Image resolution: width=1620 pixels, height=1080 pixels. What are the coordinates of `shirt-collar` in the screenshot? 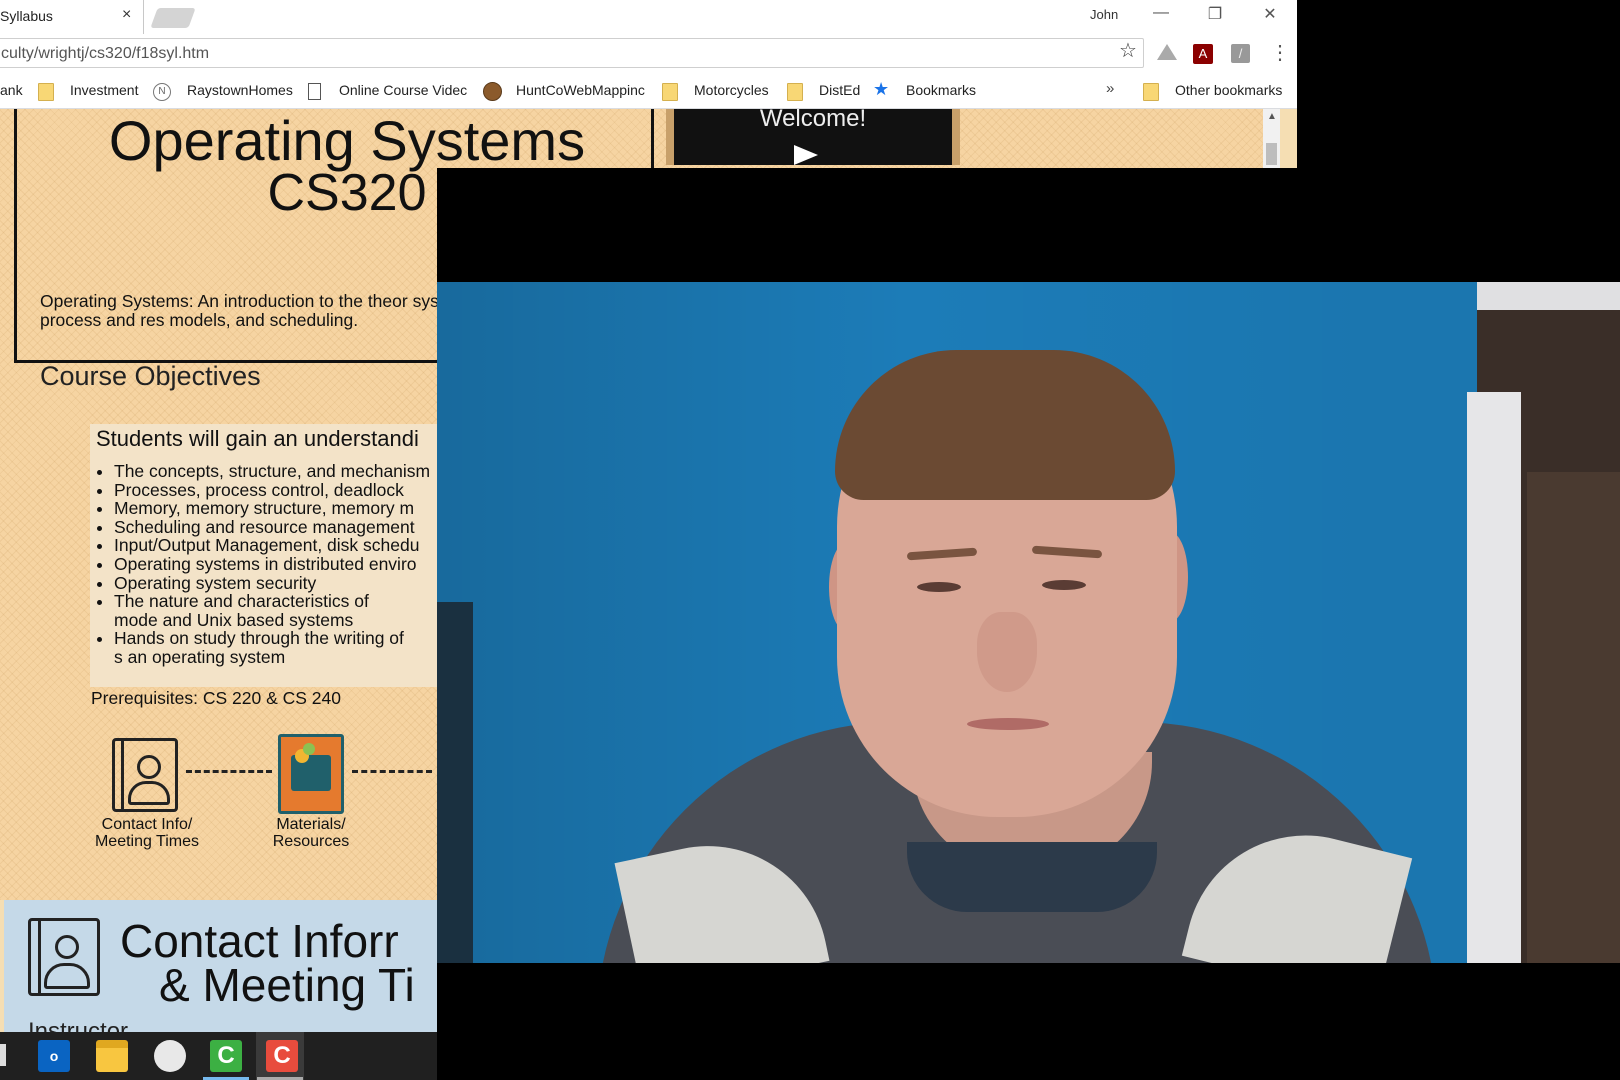 It's located at (1032, 877).